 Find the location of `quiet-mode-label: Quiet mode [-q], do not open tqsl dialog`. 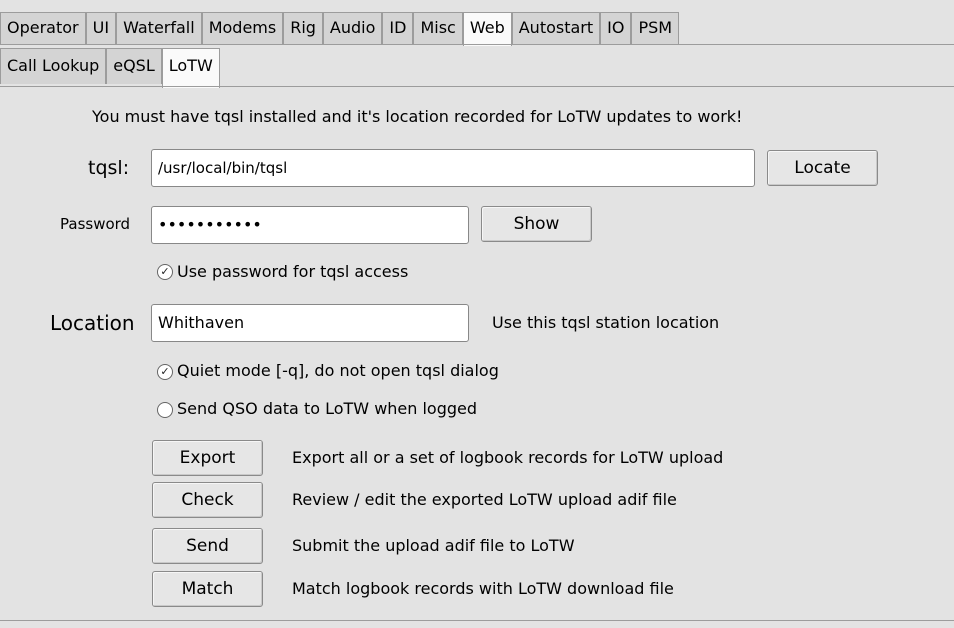

quiet-mode-label: Quiet mode [-q], do not open tqsl dialog is located at coordinates (338, 370).